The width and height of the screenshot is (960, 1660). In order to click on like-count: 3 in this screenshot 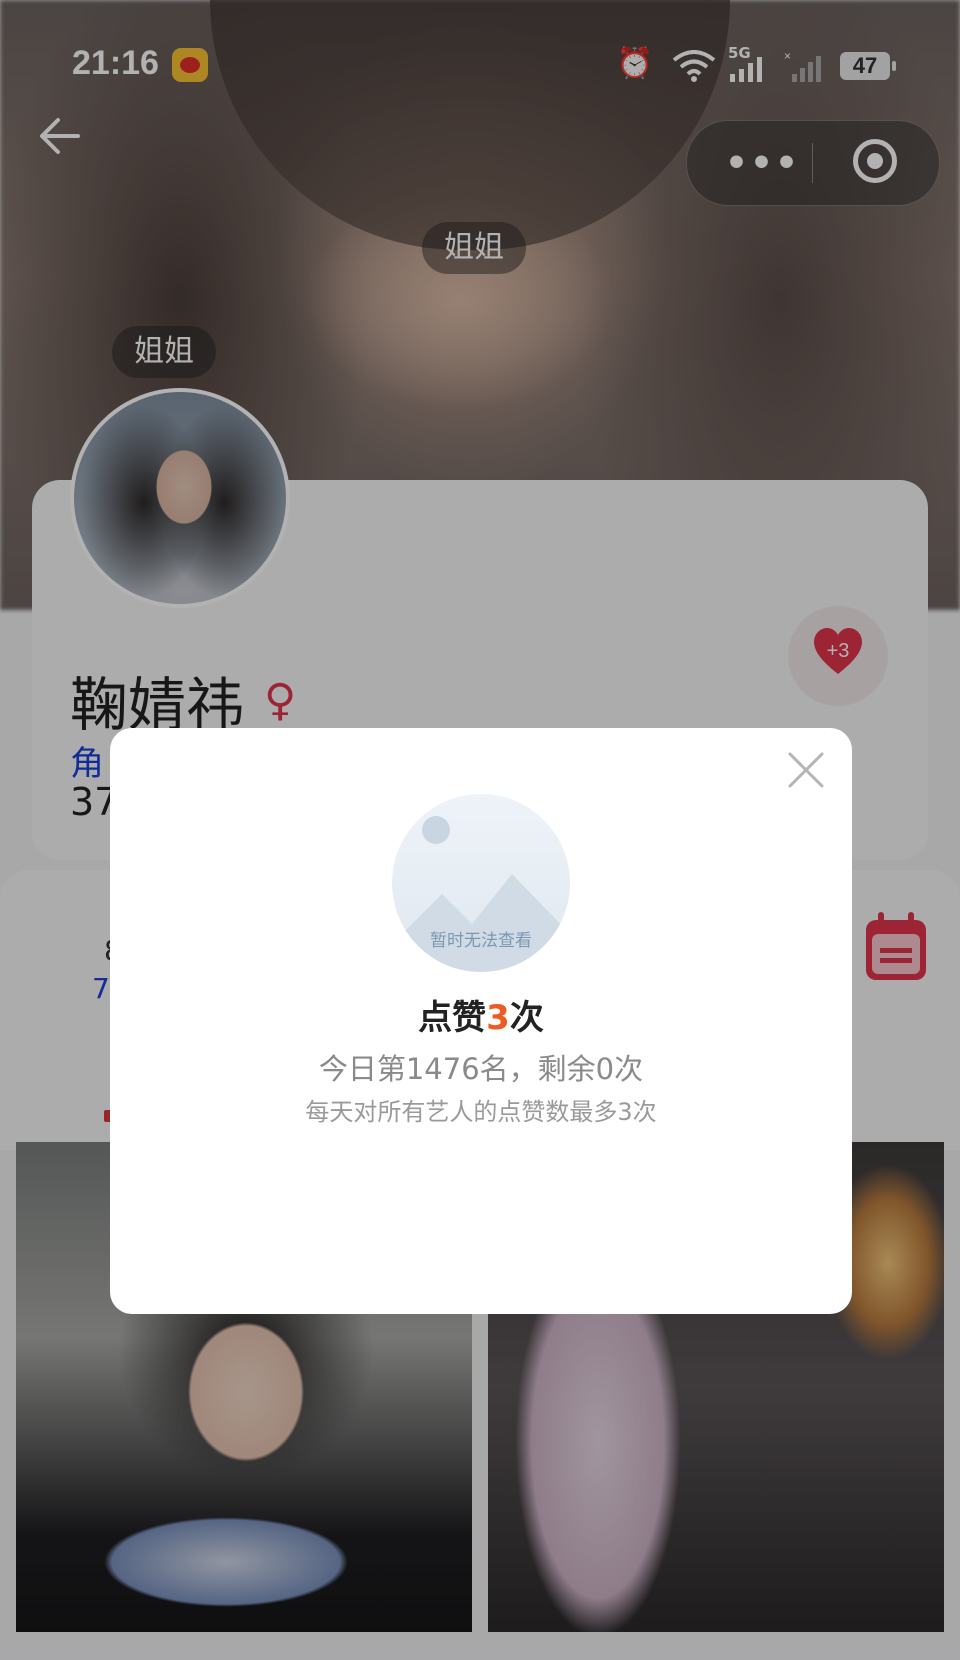, I will do `click(498, 1018)`.